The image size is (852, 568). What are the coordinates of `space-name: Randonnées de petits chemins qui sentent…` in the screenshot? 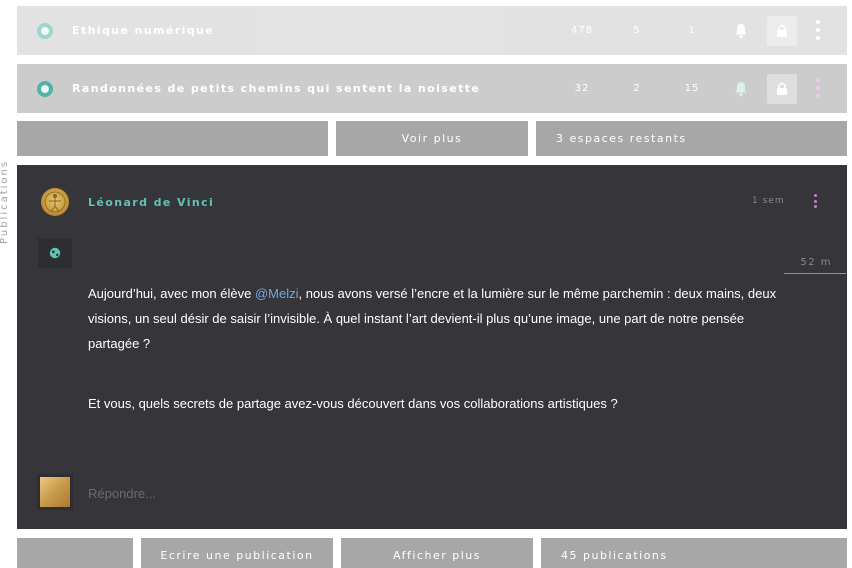 It's located at (276, 88).